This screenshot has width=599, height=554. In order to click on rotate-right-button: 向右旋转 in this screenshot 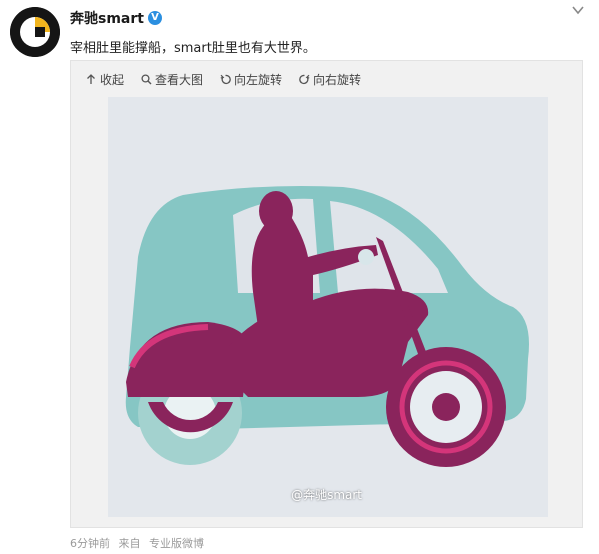, I will do `click(329, 79)`.